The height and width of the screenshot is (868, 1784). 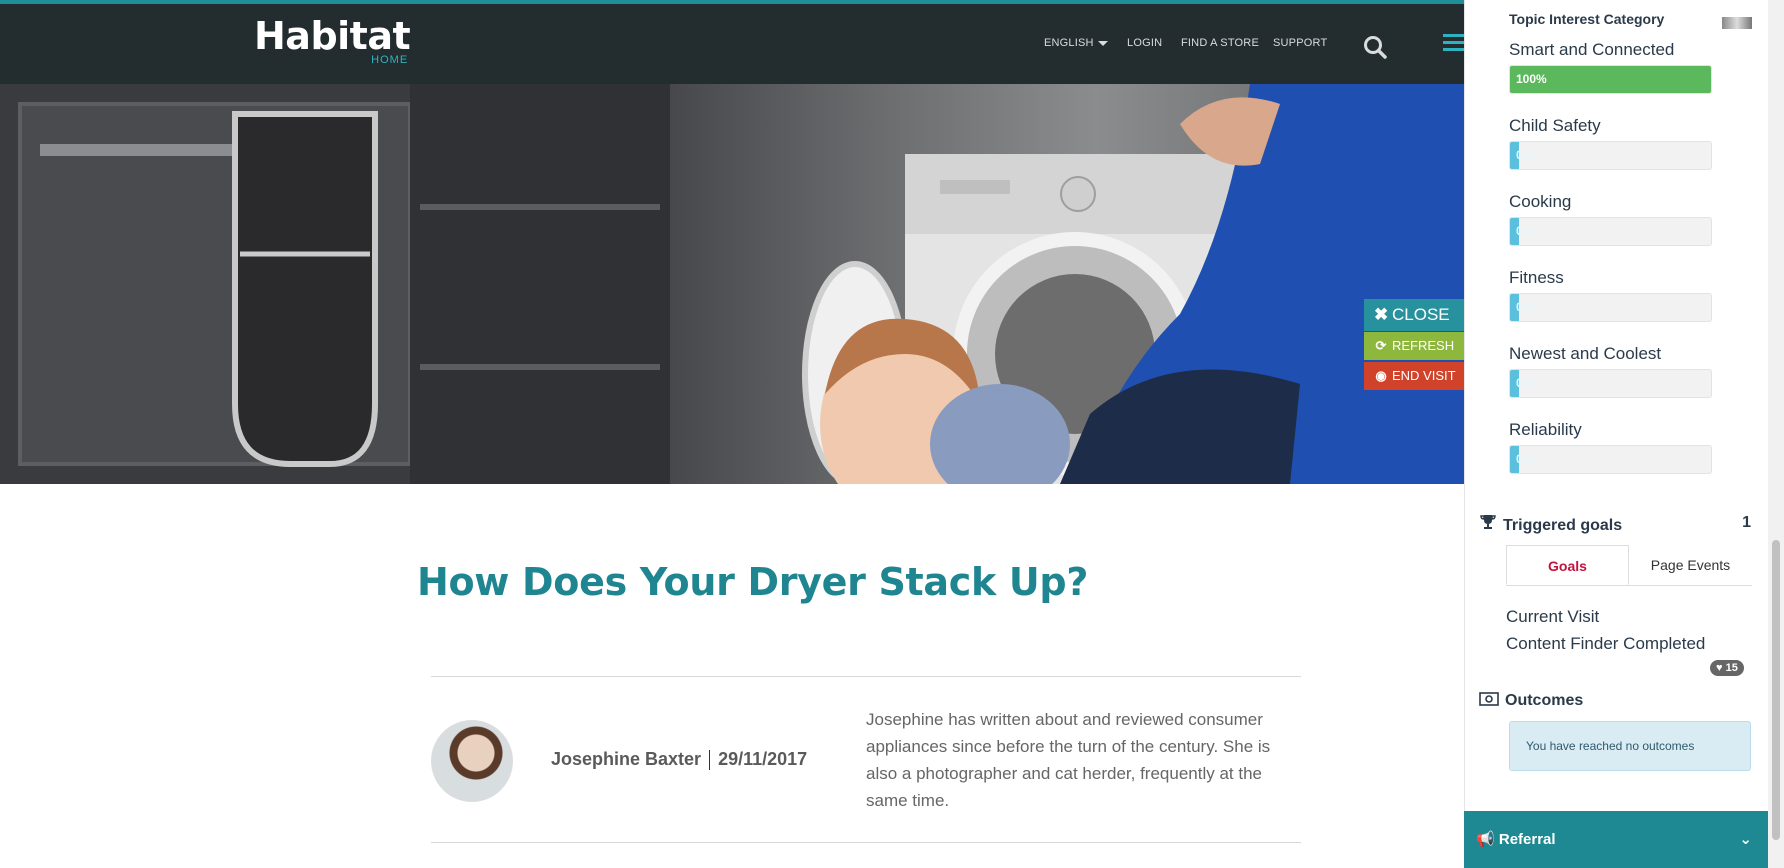 I want to click on outcomes-header: Outcomes, so click(x=1531, y=701).